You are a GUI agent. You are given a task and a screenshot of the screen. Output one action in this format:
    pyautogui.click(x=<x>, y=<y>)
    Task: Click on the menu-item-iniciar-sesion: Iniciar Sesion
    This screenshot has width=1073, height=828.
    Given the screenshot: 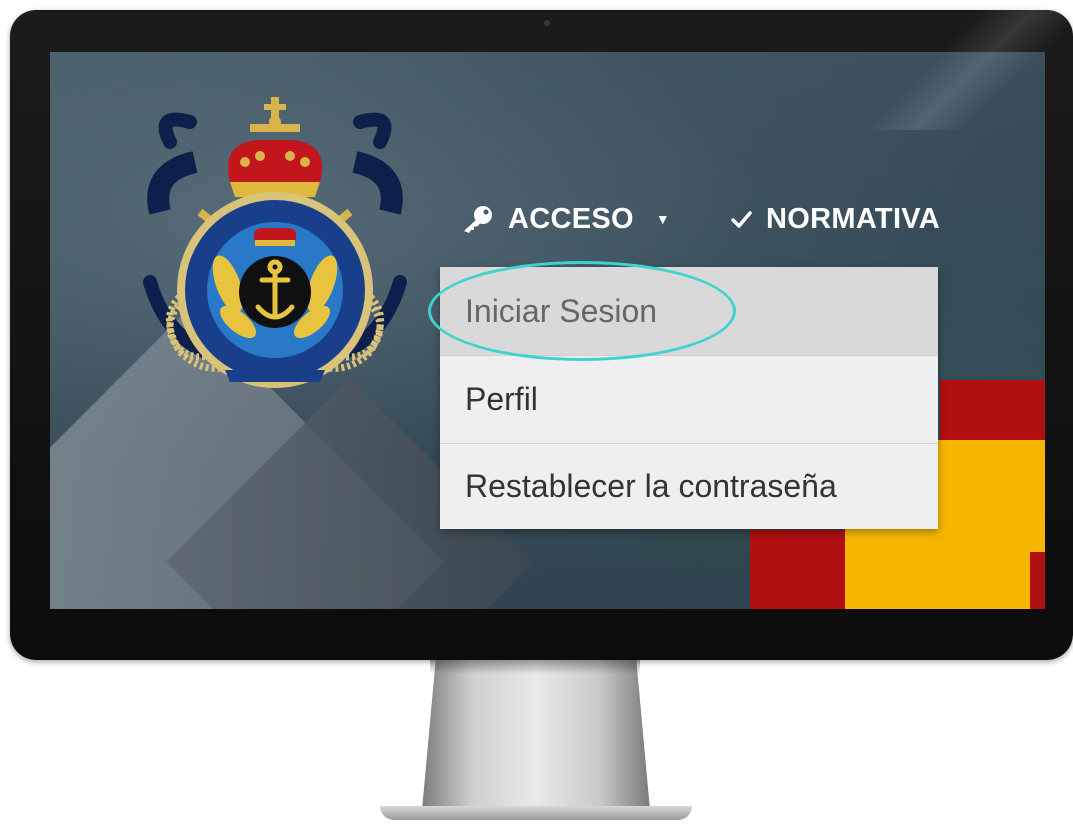 What is the action you would take?
    pyautogui.click(x=689, y=311)
    